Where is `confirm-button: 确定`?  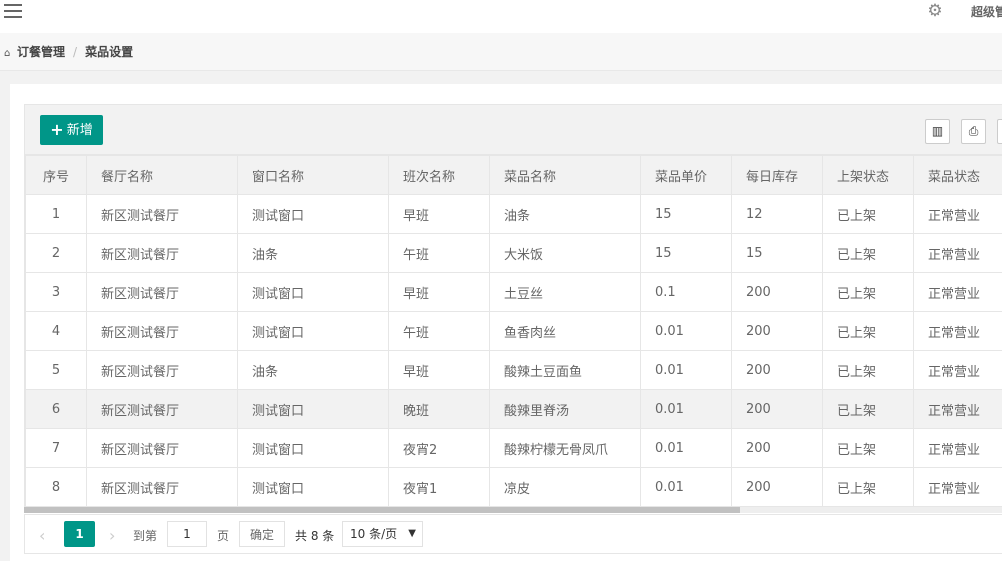 confirm-button: 确定 is located at coordinates (262, 534).